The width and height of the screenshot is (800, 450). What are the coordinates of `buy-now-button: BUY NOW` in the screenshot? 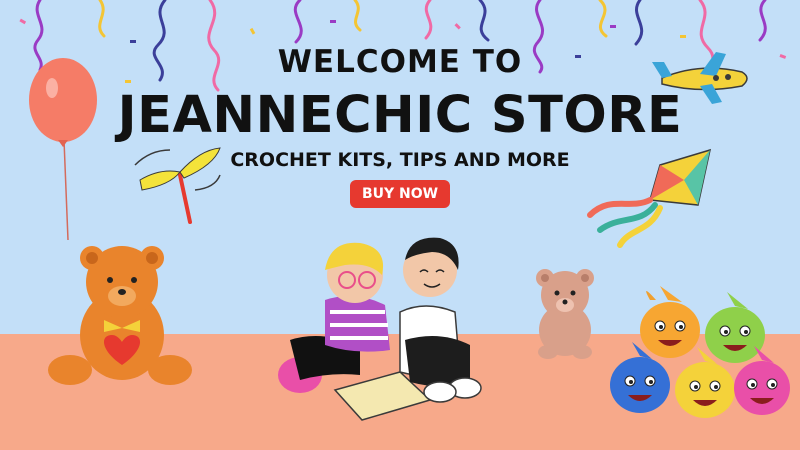 It's located at (400, 194).